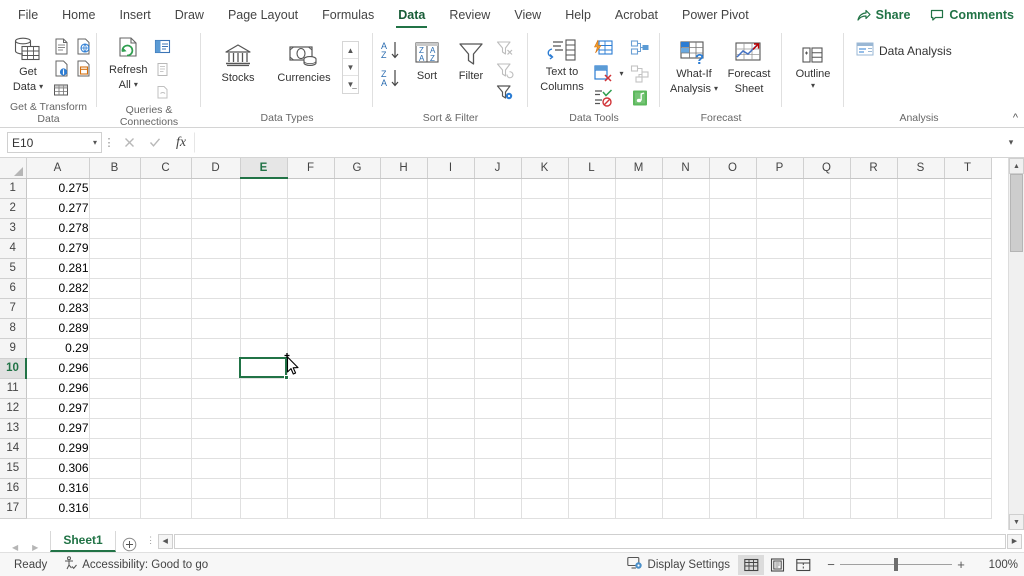 The width and height of the screenshot is (1024, 576). I want to click on column-header-d: D, so click(216, 168).